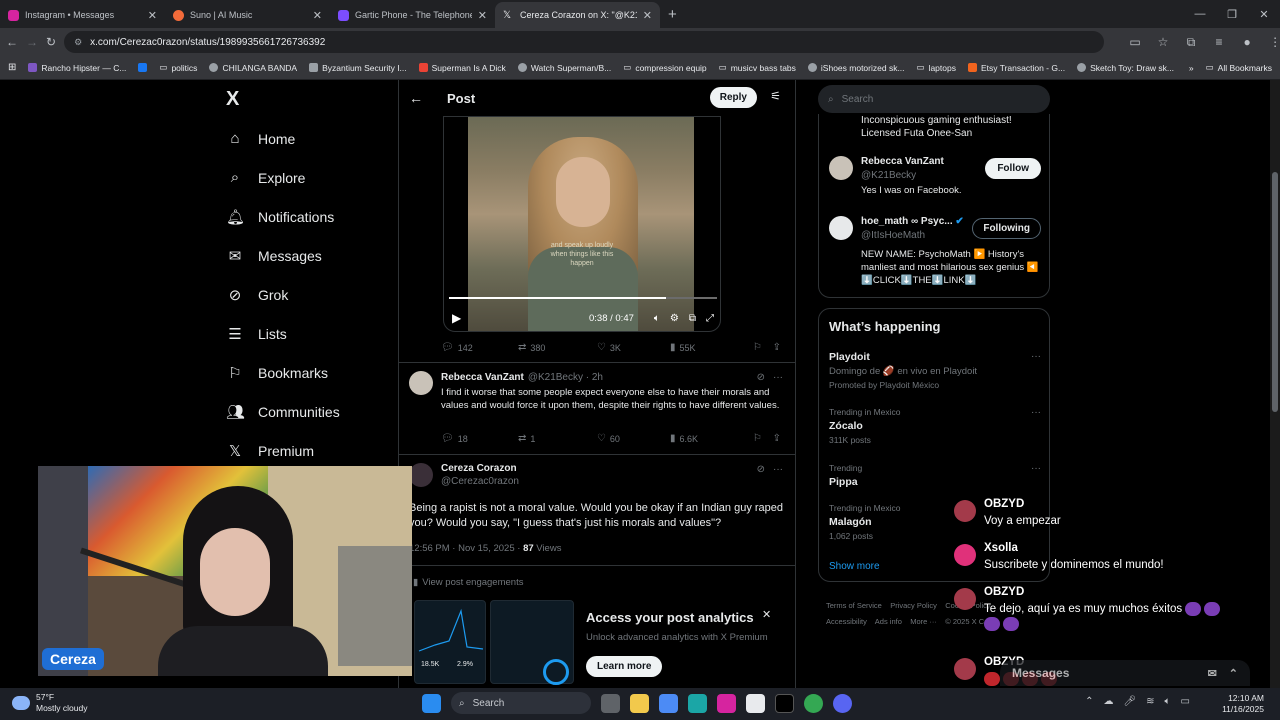 This screenshot has height=720, width=1280. I want to click on bookmark-folder: ▭ musicv bass tabs, so click(757, 67).